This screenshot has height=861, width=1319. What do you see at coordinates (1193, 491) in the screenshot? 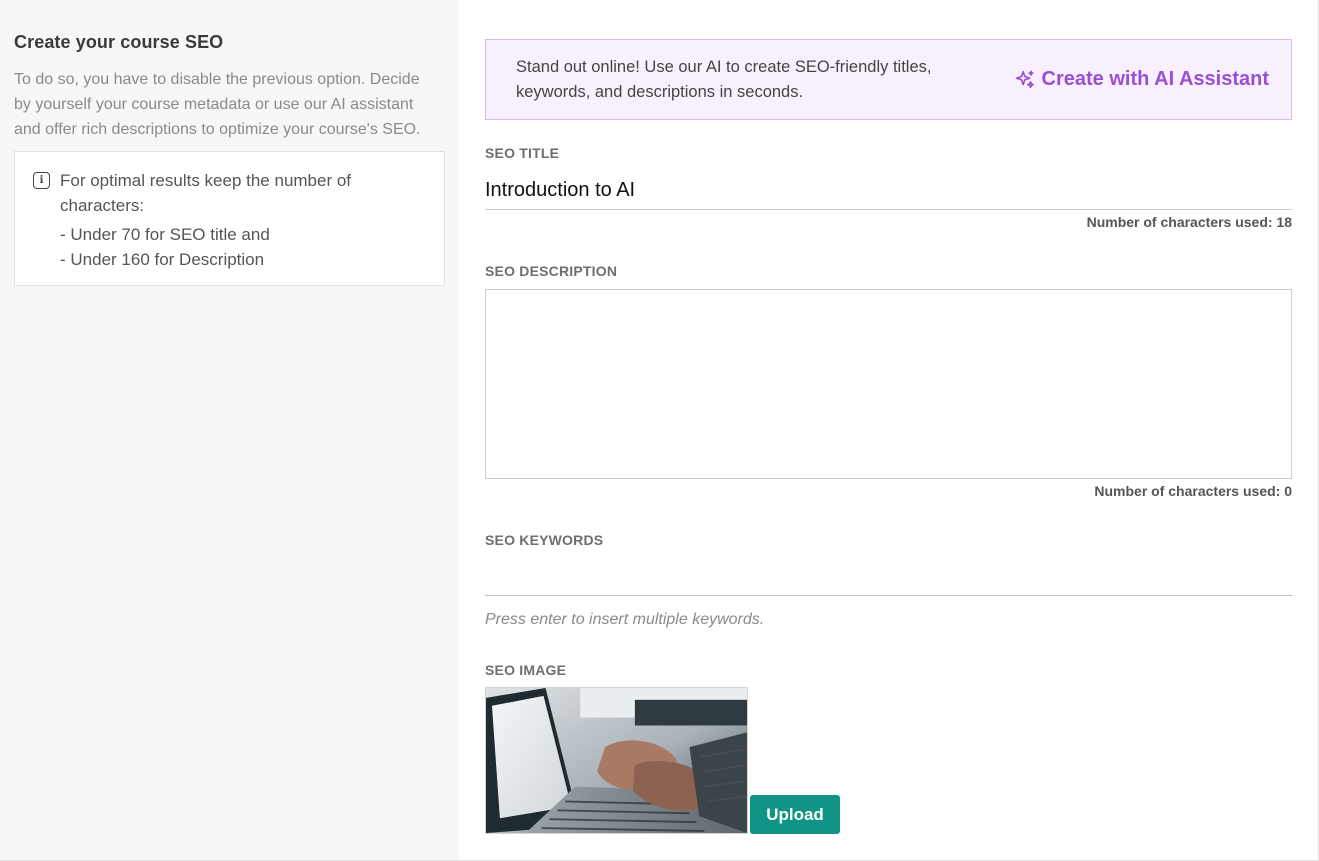
I see `seo-description-counter: Number of characters used: 0` at bounding box center [1193, 491].